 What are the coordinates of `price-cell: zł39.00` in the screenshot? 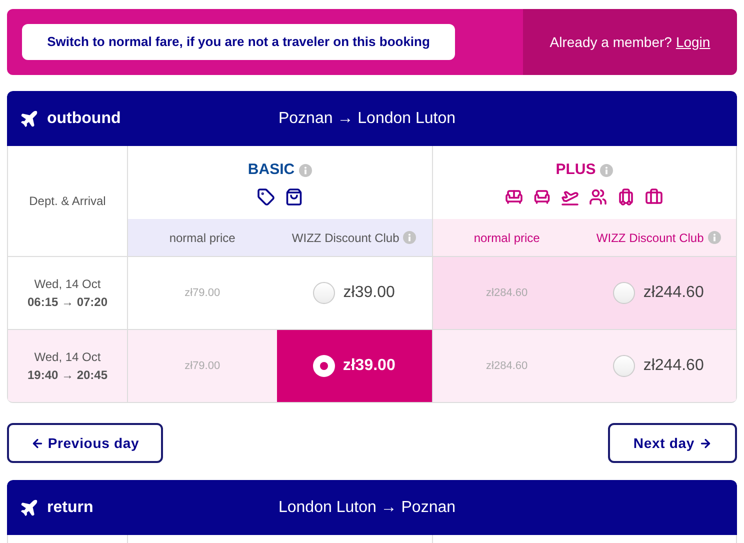 It's located at (354, 293).